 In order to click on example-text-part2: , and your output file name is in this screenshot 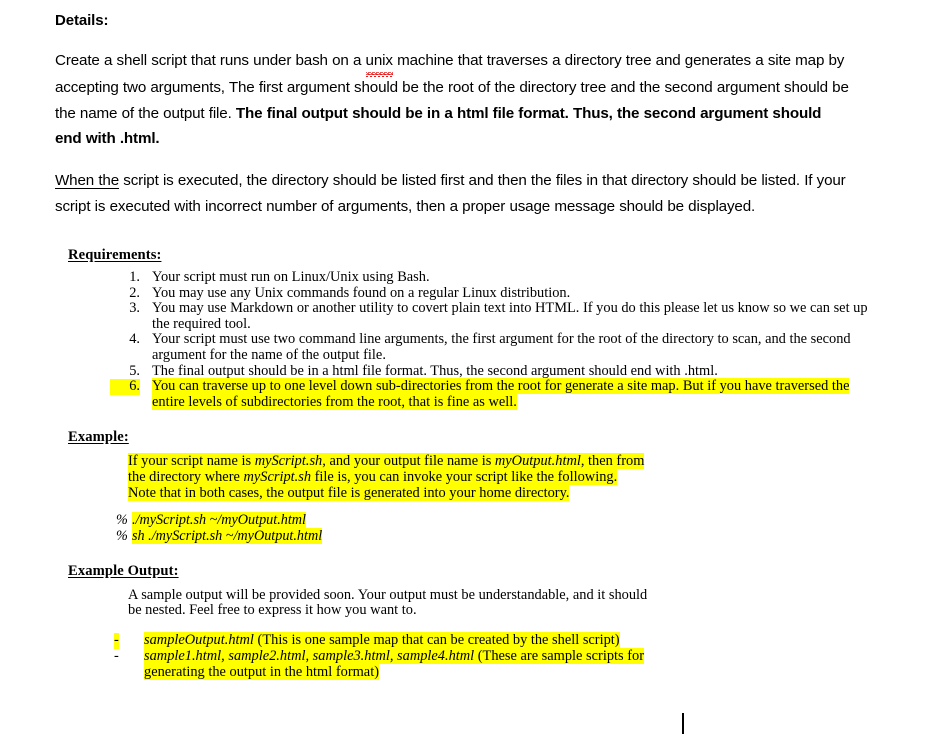, I will do `click(408, 461)`.